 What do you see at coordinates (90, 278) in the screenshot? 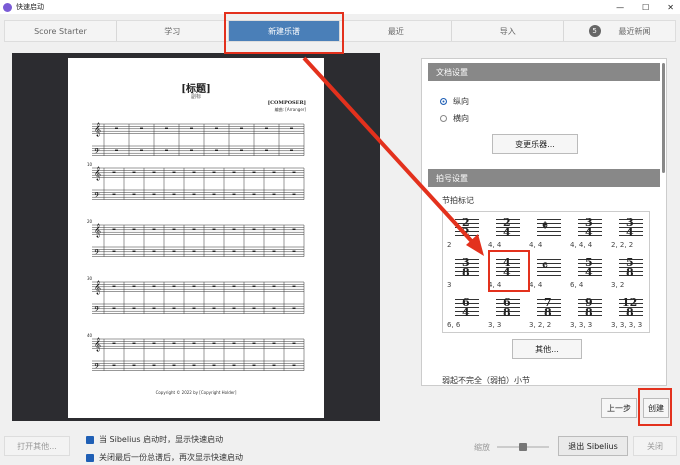
I see `measure-number-30: 30` at bounding box center [90, 278].